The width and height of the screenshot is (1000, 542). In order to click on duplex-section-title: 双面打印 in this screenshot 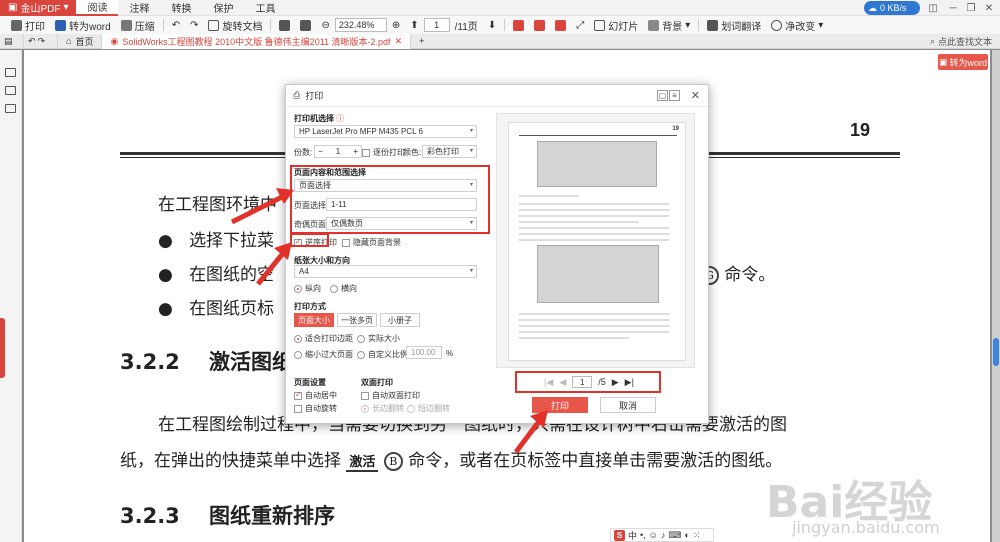, I will do `click(377, 382)`.